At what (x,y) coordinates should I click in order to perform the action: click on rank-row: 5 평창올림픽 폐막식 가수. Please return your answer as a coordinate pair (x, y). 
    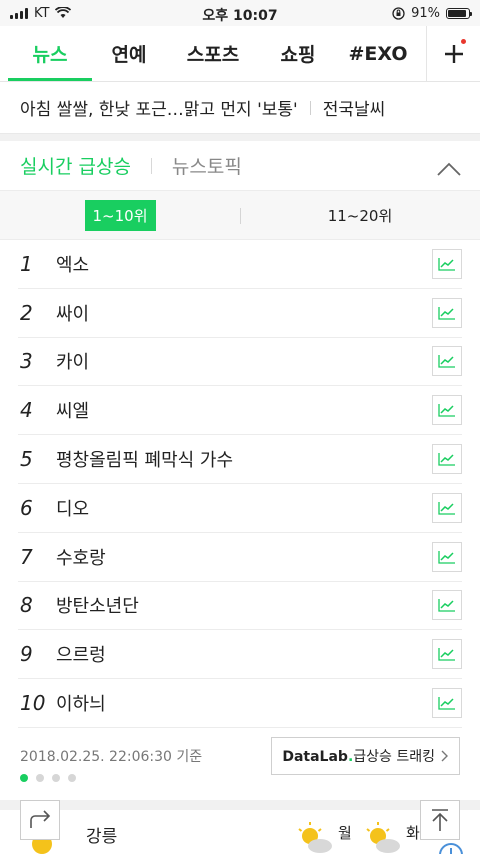
    Looking at the image, I should click on (240, 459).